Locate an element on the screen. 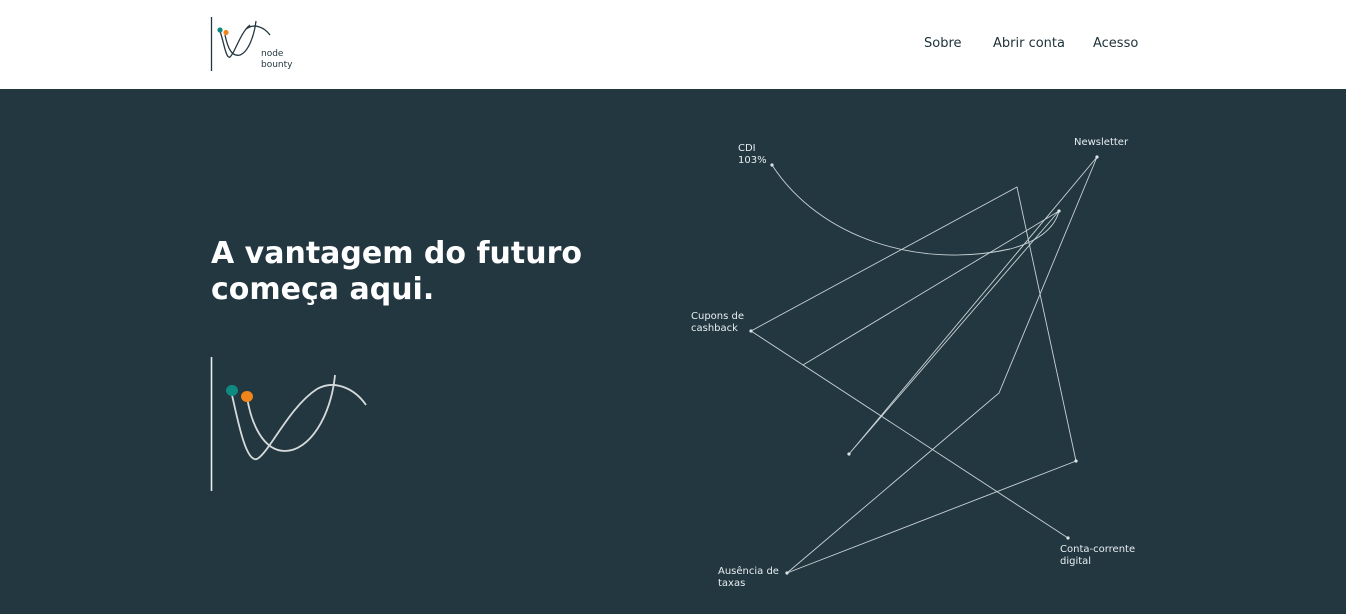 Image resolution: width=1346 pixels, height=614 pixels. hero-logo-mark-icon is located at coordinates (288, 424).